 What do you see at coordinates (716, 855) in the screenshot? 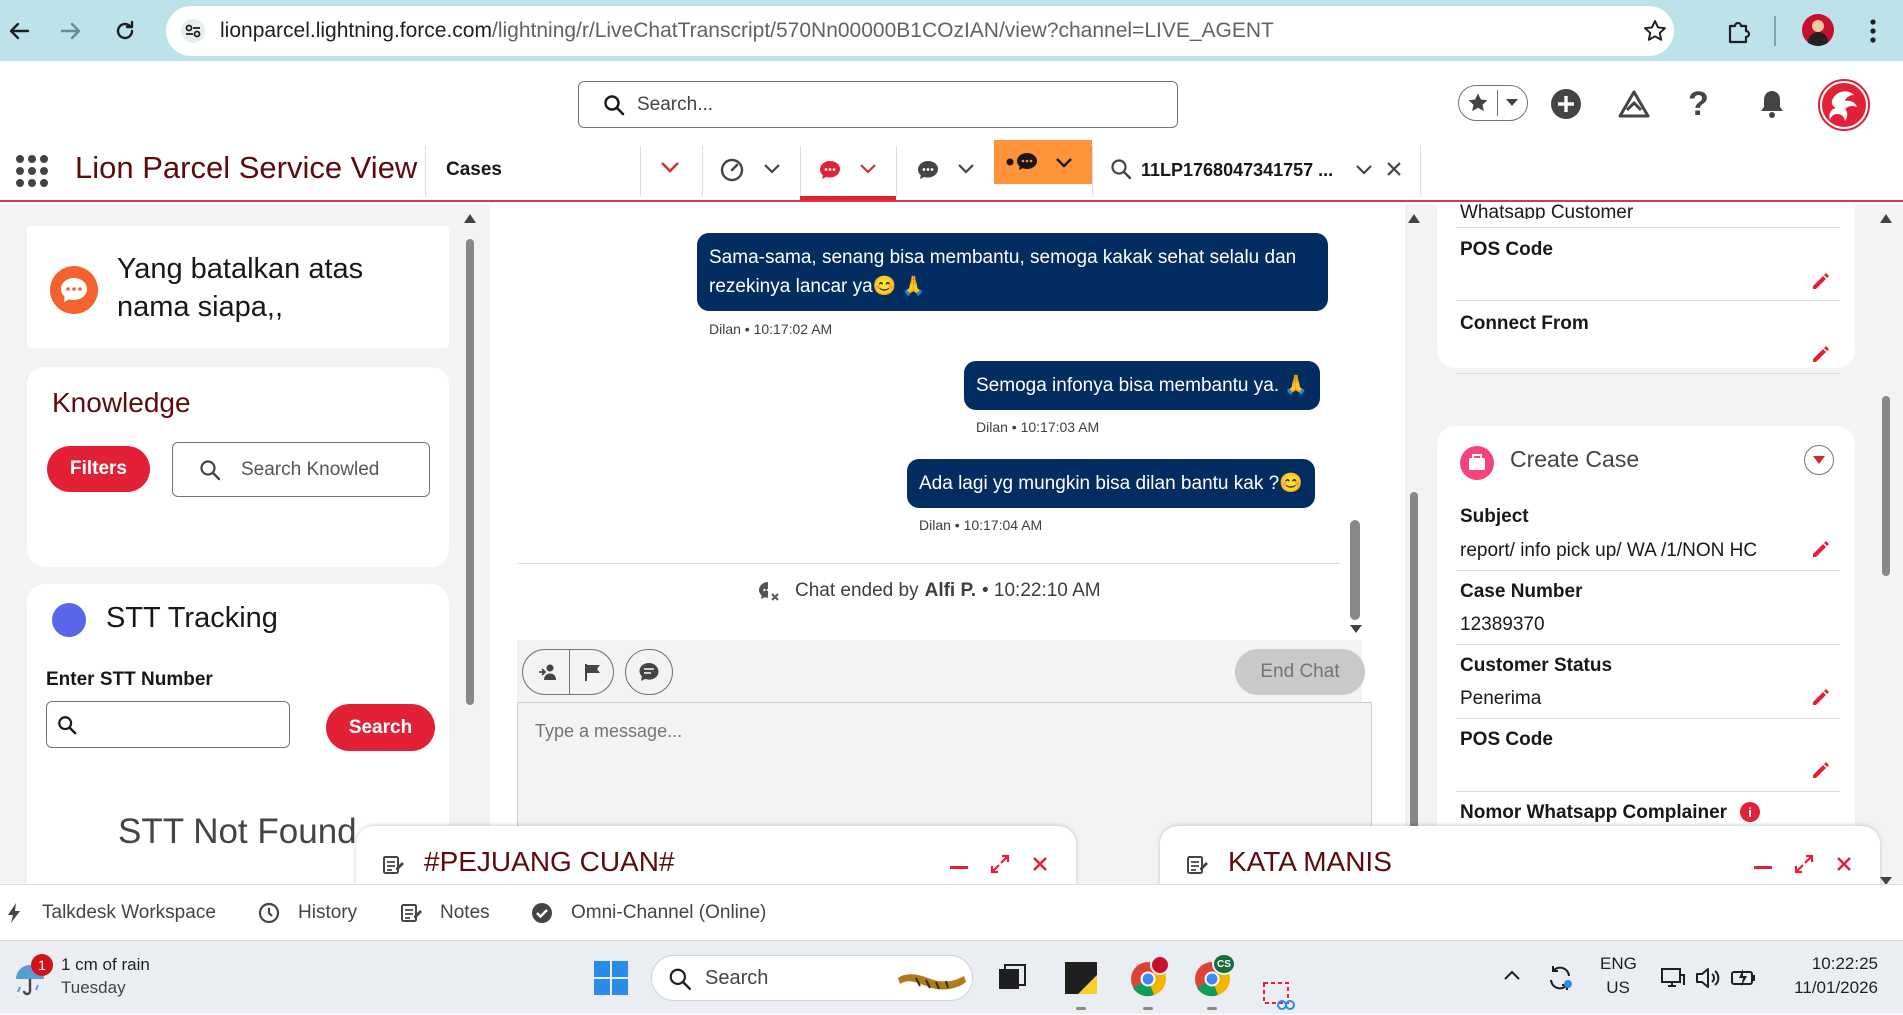
I see `docked-popup-pejuang-cuan: #PEJUANG CUAN#` at bounding box center [716, 855].